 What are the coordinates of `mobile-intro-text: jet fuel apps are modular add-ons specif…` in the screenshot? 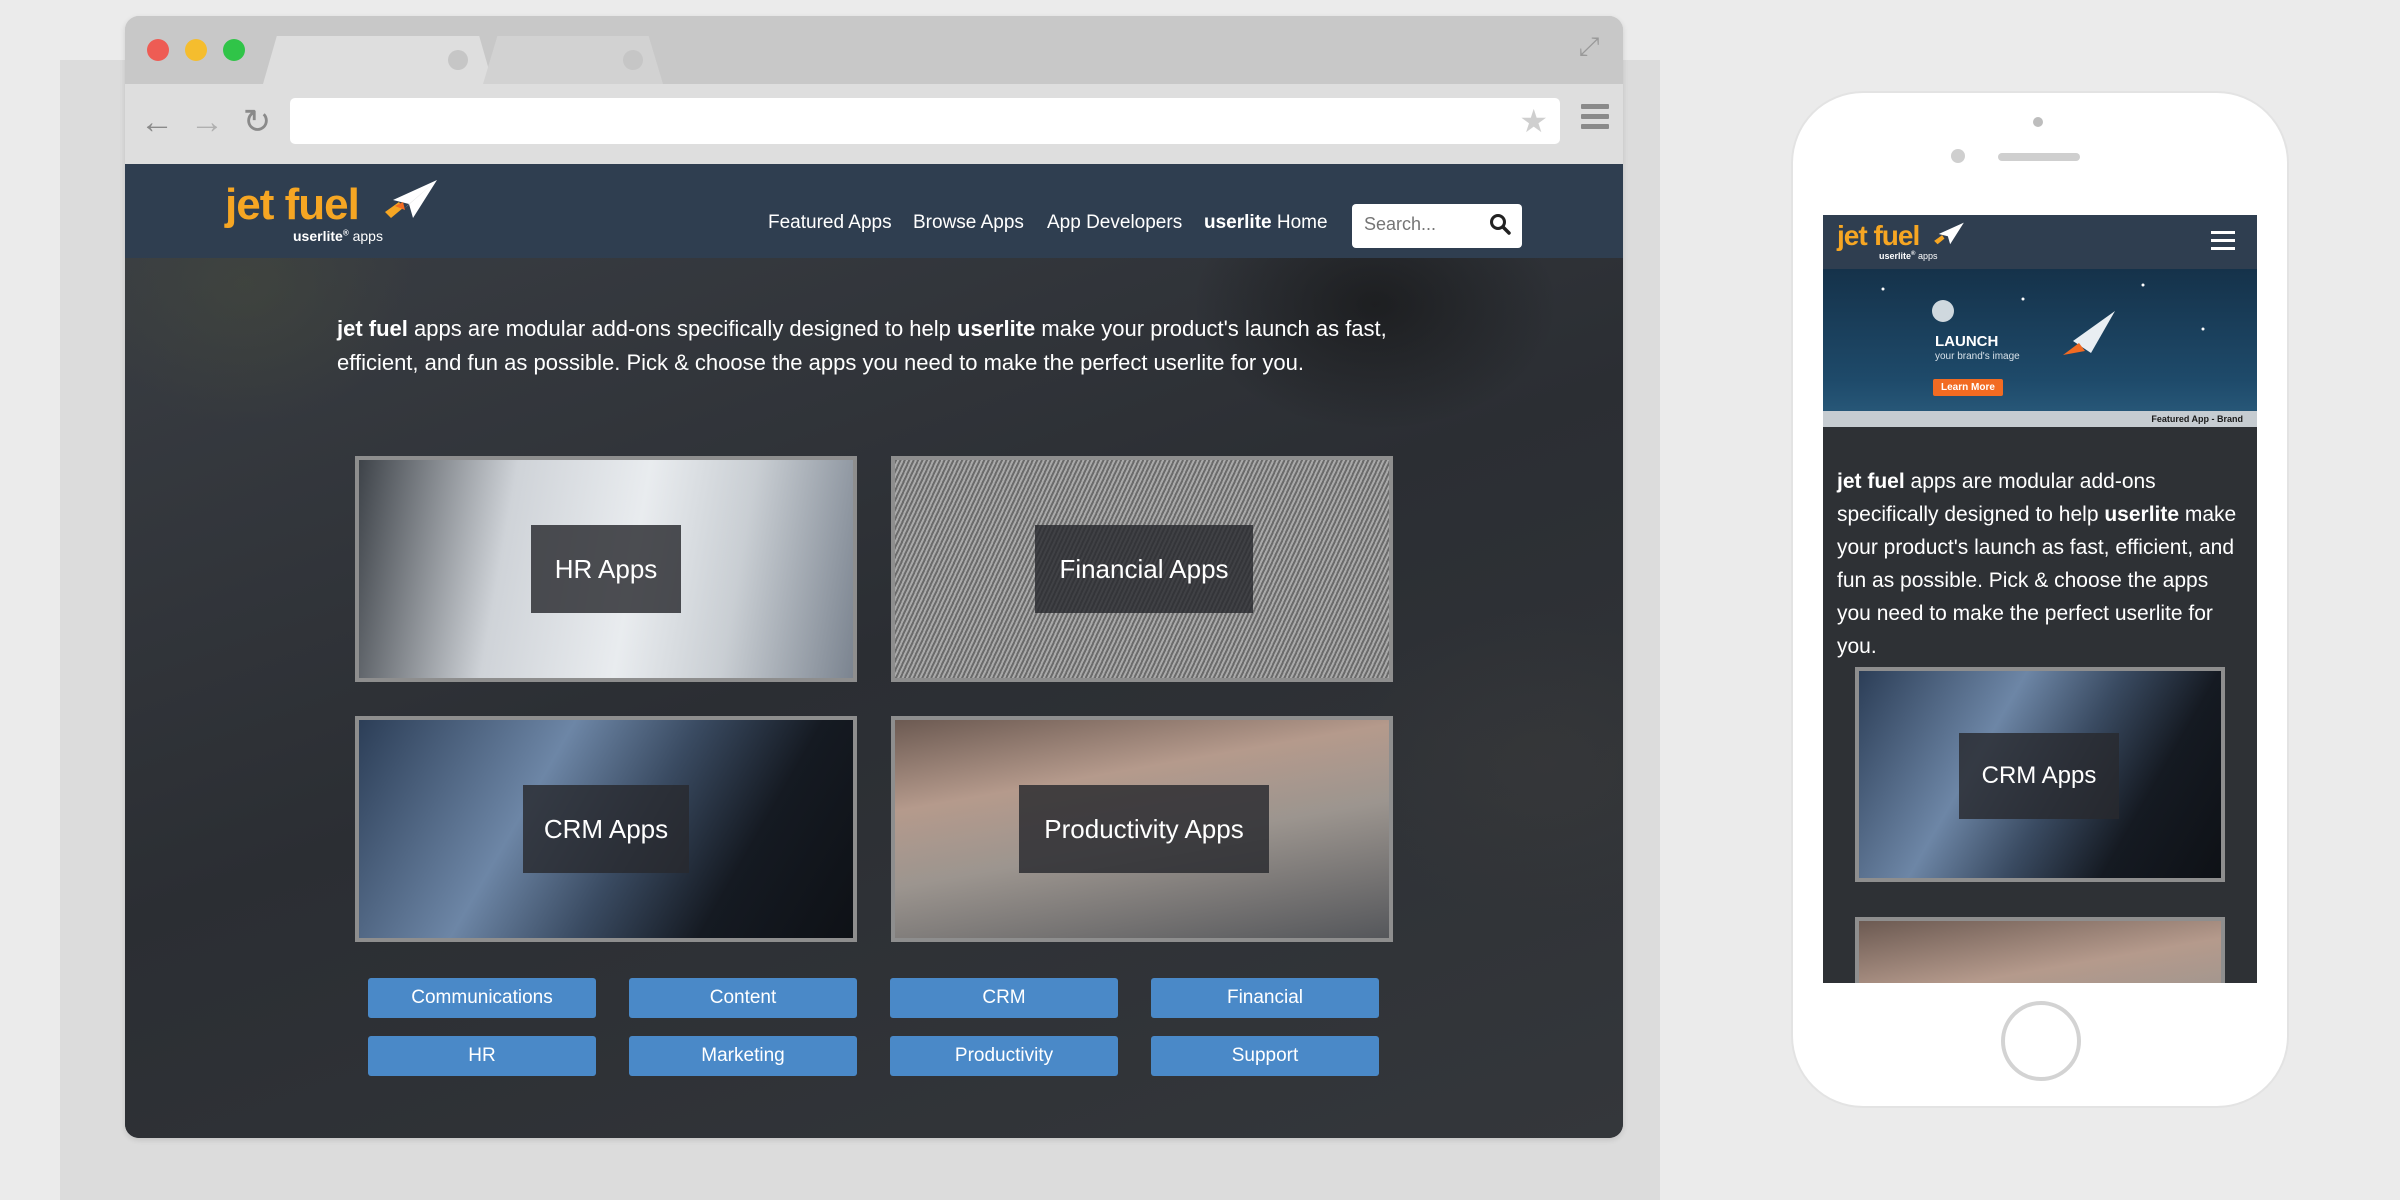 It's located at (2037, 564).